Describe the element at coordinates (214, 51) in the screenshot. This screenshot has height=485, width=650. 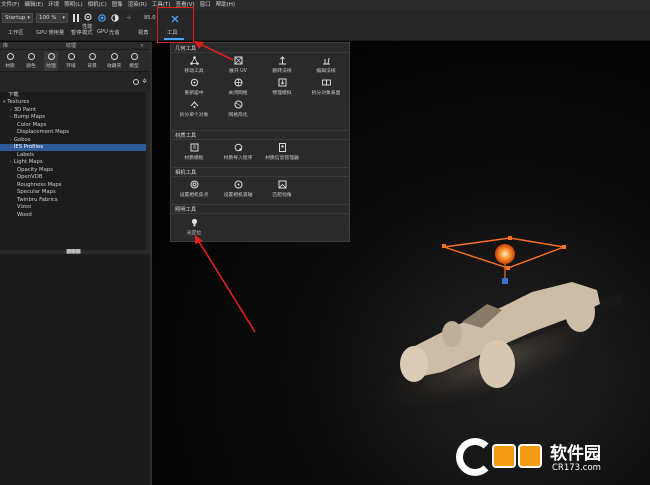
I see `arrow-to-tools-button` at that location.